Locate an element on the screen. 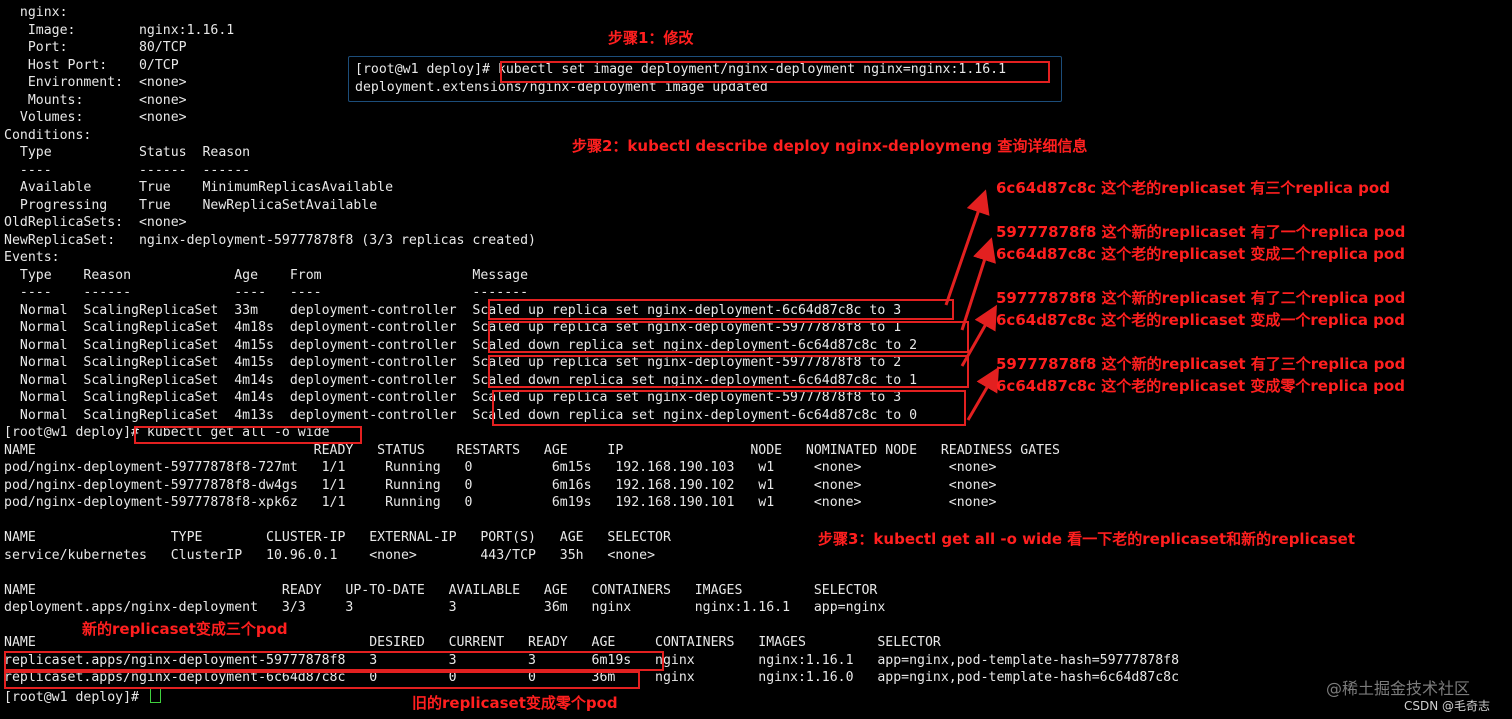 This screenshot has height=719, width=1512. arrow-to-note-a is located at coordinates (967, 247).